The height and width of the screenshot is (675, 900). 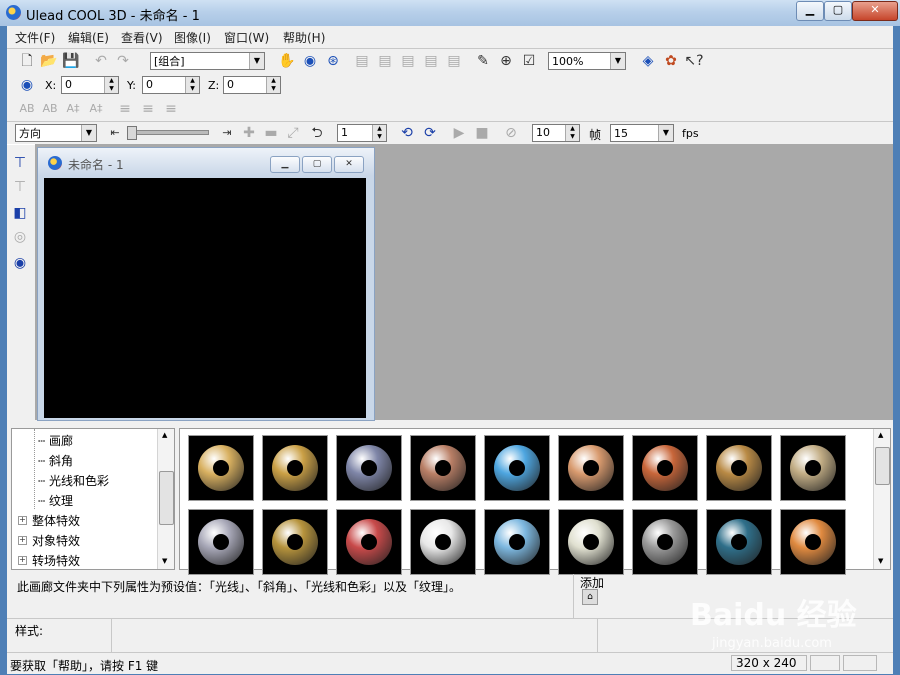 What do you see at coordinates (304, 37) in the screenshot?
I see `menu-help: 帮助(H)` at bounding box center [304, 37].